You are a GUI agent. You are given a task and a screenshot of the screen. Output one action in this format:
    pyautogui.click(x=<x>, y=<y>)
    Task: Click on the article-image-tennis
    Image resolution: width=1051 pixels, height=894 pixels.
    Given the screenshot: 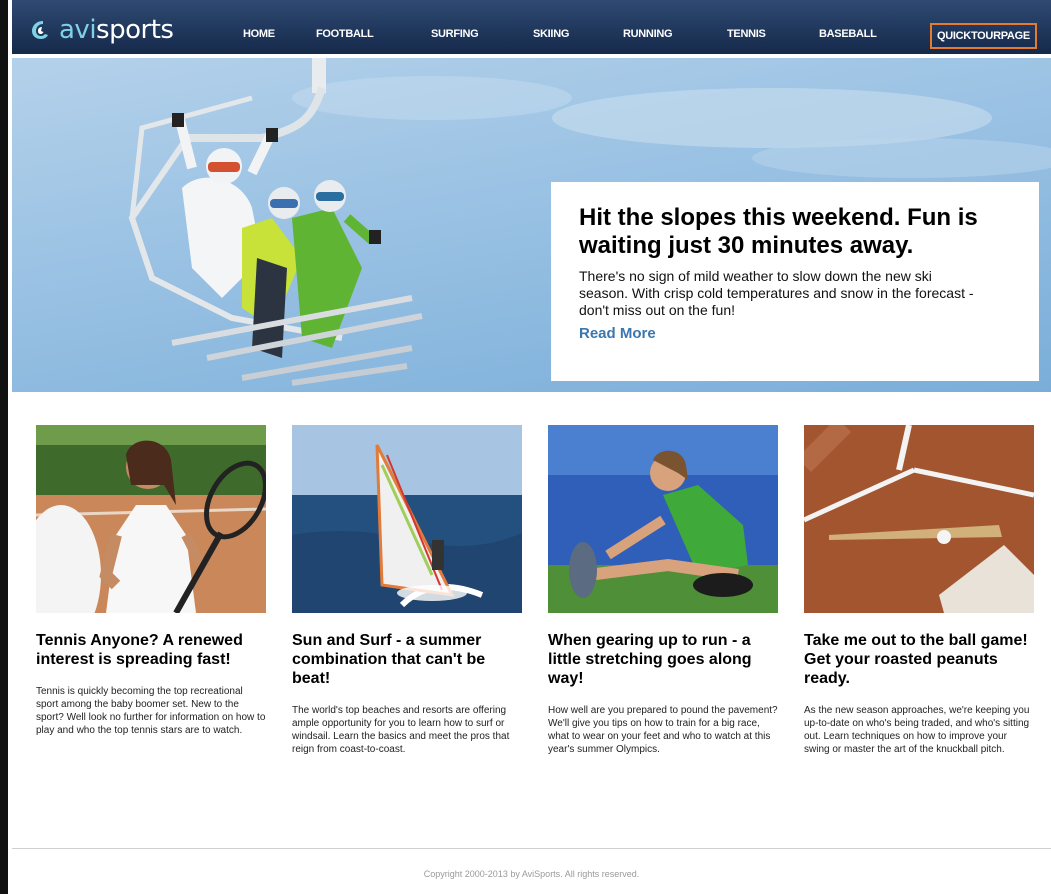 What is the action you would take?
    pyautogui.click(x=151, y=519)
    